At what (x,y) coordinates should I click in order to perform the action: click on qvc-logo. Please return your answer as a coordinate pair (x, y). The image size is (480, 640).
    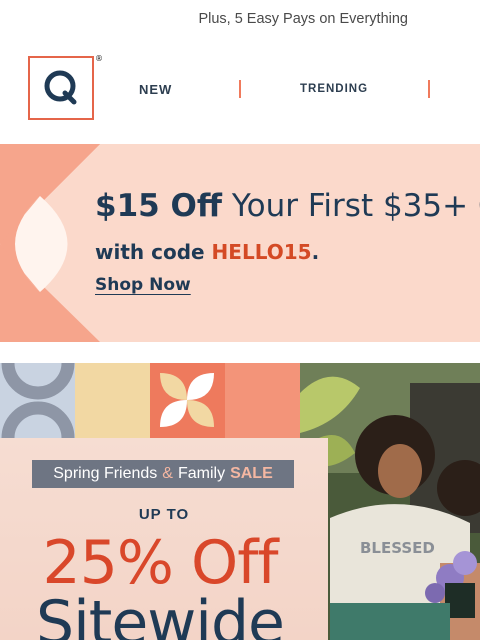
    Looking at the image, I should click on (61, 88).